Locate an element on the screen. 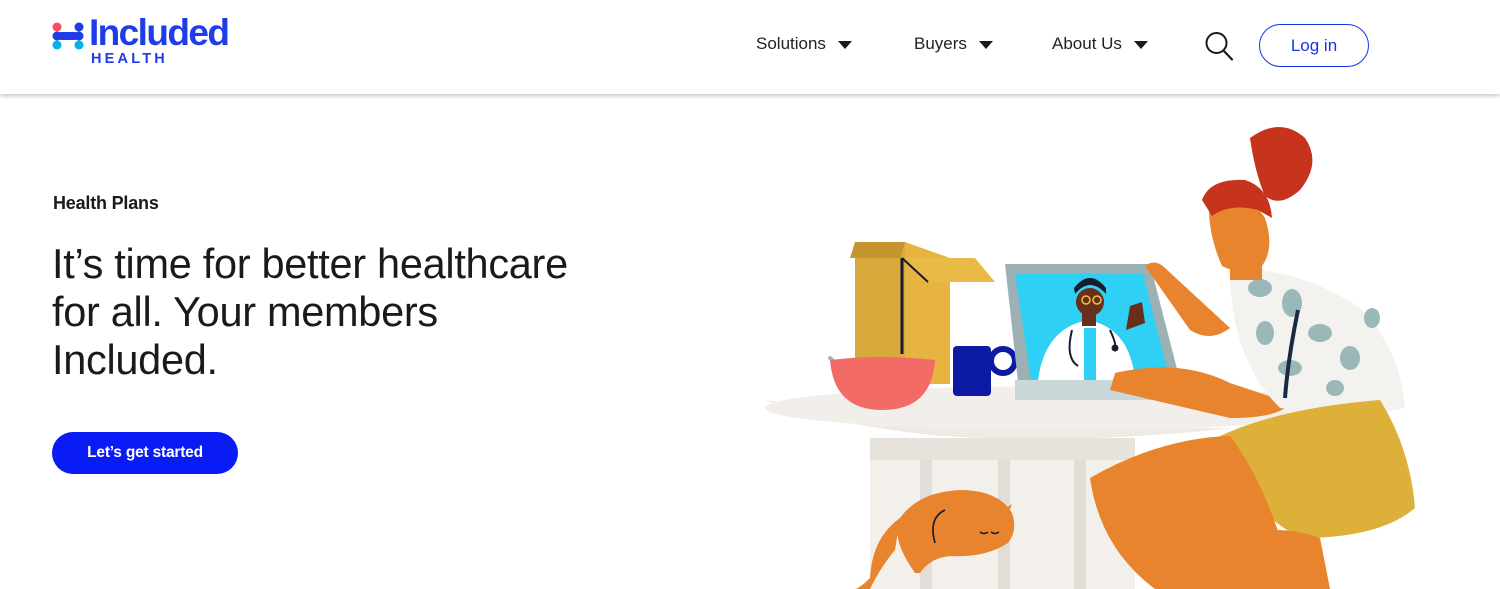  nav-about-us-label: About Us is located at coordinates (1087, 43).